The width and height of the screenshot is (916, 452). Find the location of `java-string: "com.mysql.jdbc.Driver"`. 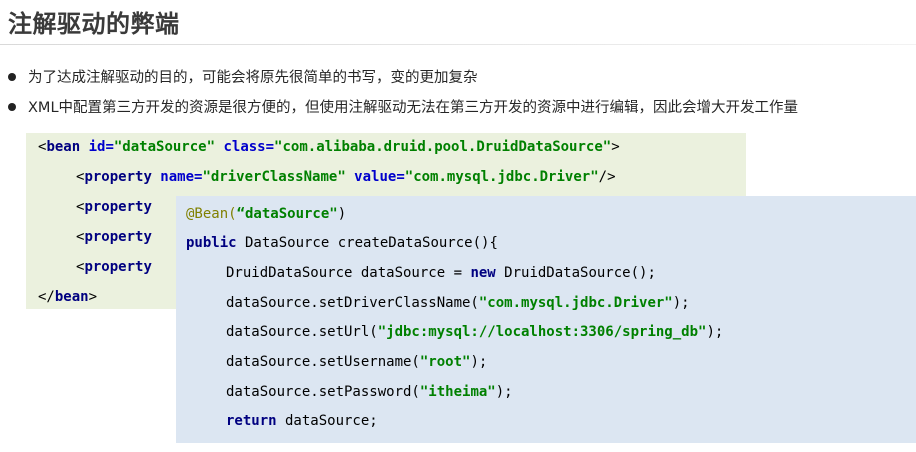

java-string: "com.mysql.jdbc.Driver" is located at coordinates (575, 303).